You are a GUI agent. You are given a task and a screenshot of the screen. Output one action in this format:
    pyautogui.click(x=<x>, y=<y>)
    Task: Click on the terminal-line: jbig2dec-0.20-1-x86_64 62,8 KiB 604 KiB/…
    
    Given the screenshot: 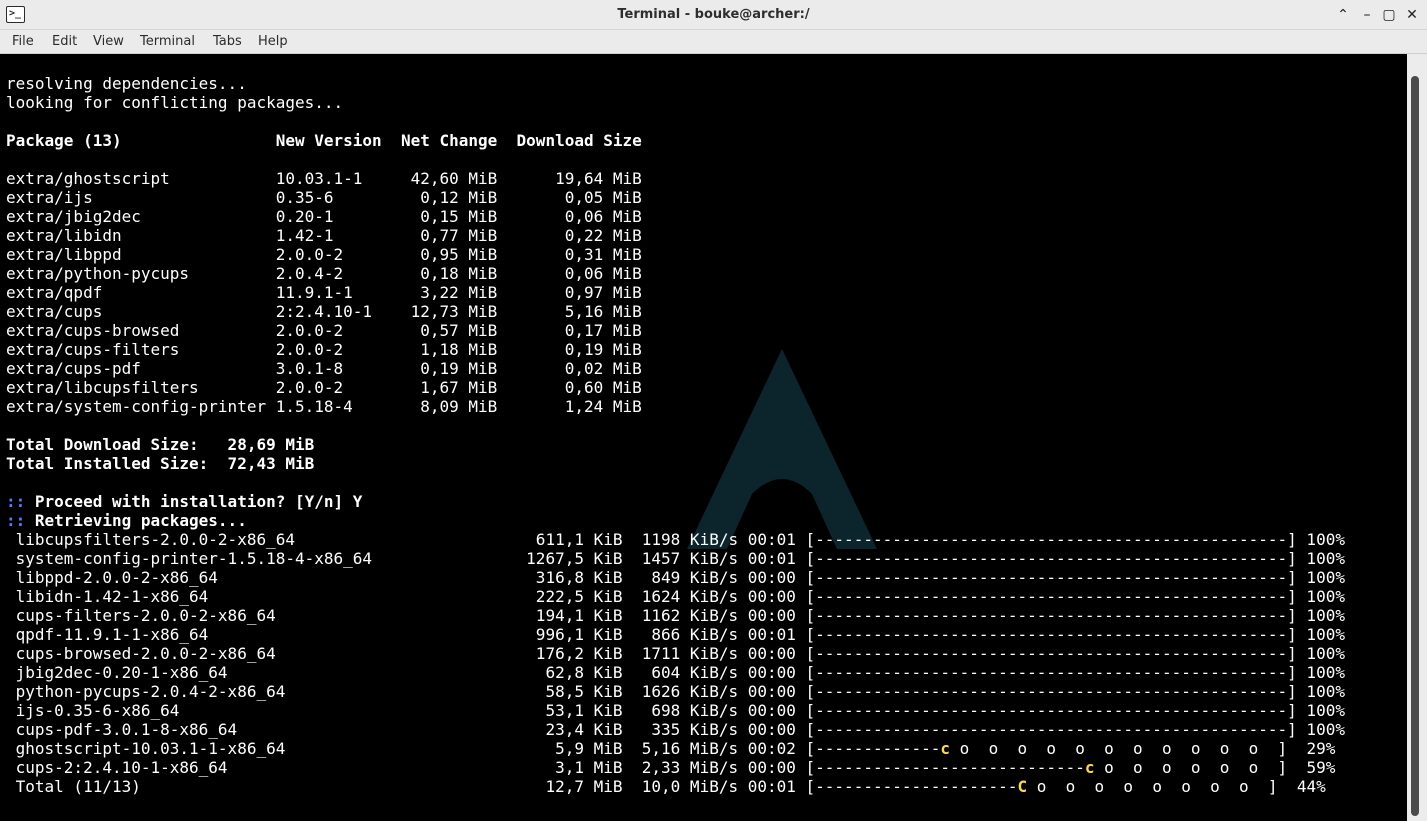 What is the action you would take?
    pyautogui.click(x=675, y=672)
    